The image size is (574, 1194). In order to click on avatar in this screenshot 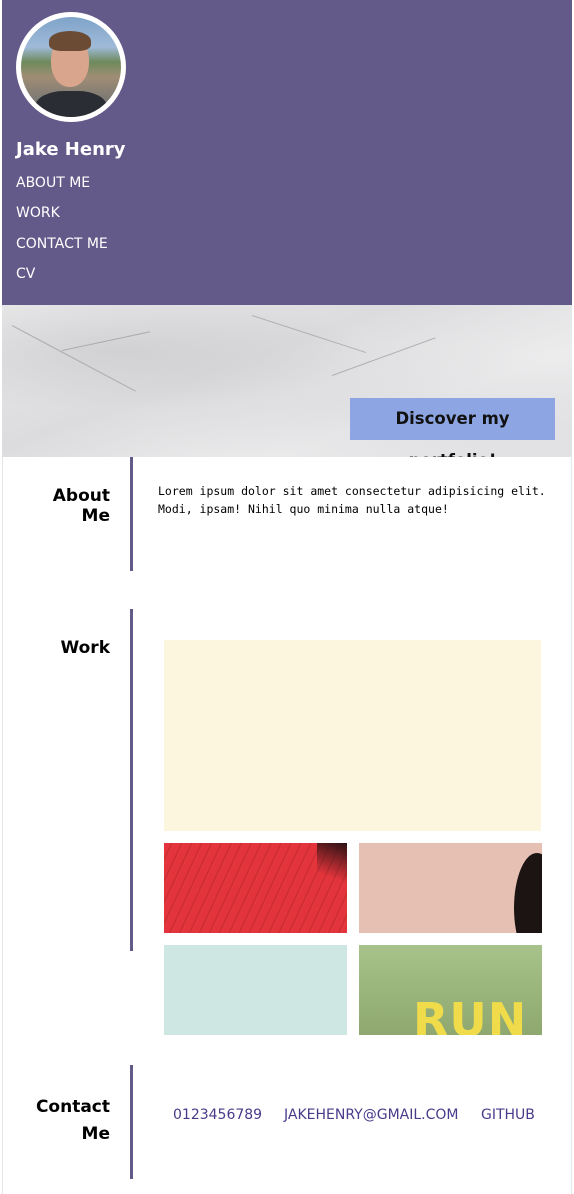, I will do `click(71, 67)`.